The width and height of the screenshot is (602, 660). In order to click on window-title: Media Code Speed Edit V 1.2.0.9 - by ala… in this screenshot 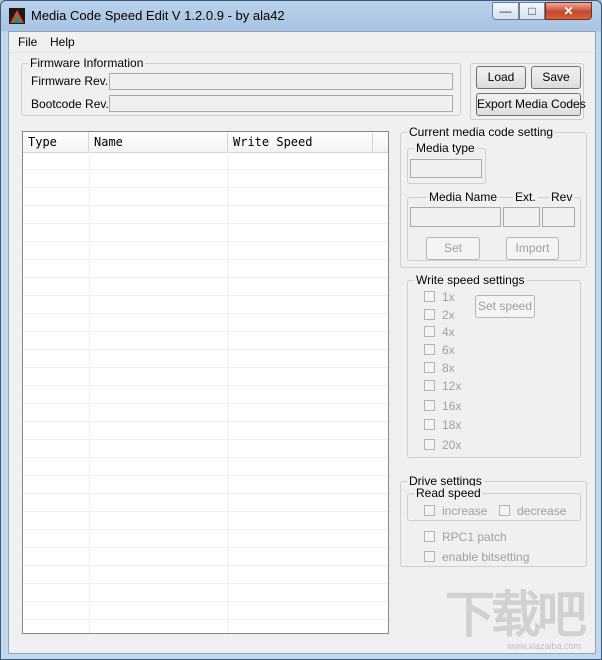, I will do `click(158, 15)`.